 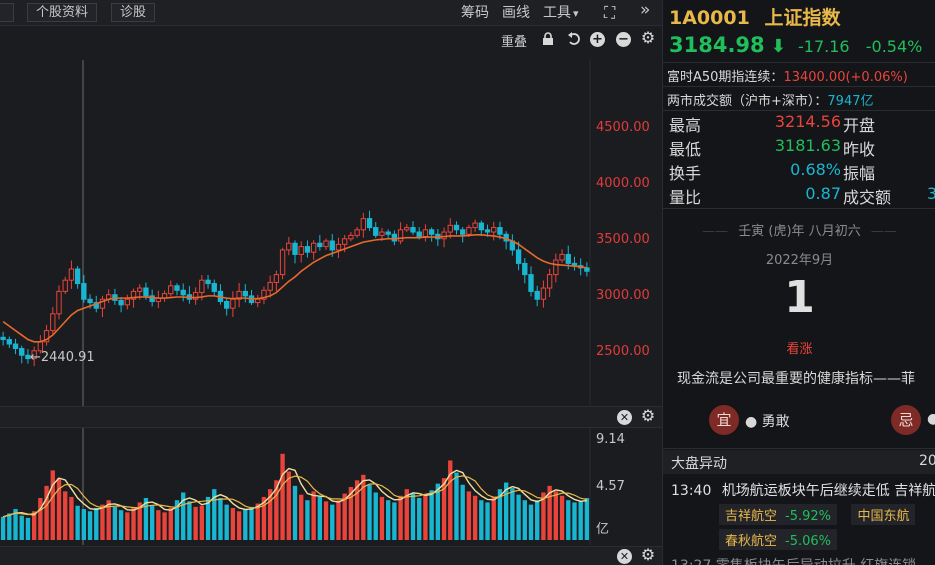 What do you see at coordinates (597, 39) in the screenshot?
I see `zoom-in-icon: +` at bounding box center [597, 39].